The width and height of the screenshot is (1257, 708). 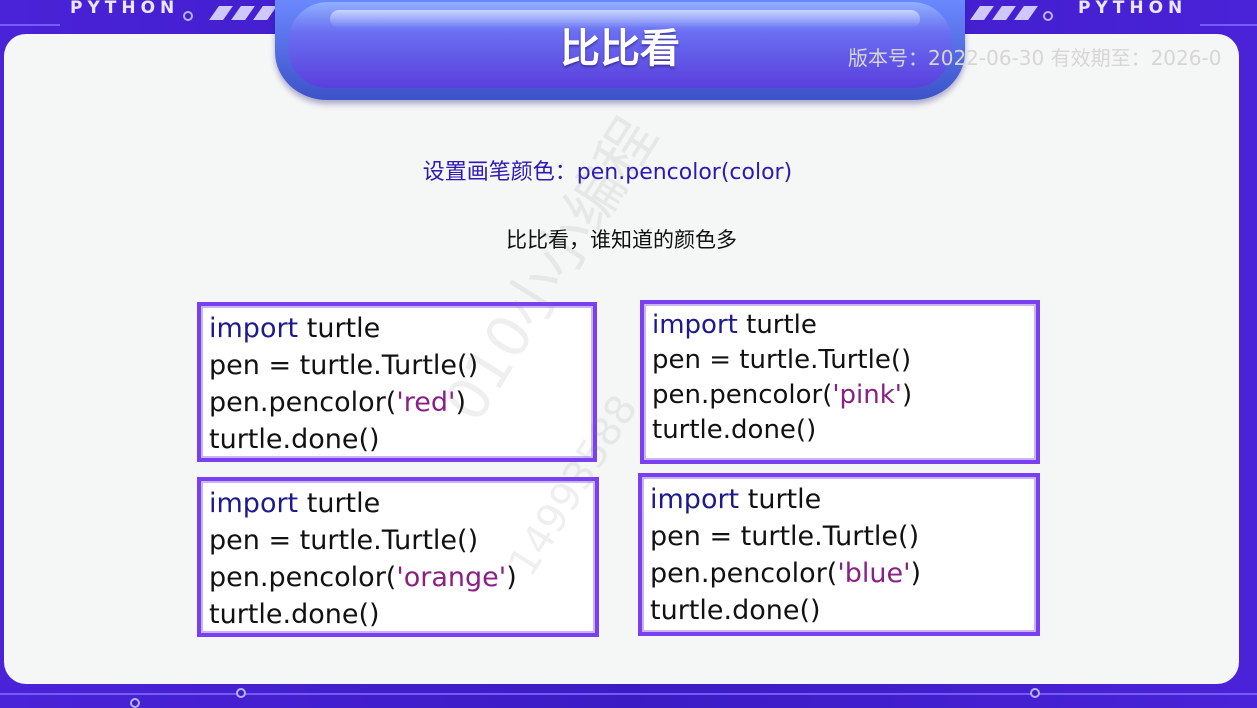 What do you see at coordinates (786, 573) in the screenshot?
I see `code-line: pen.pencolor('blue')` at bounding box center [786, 573].